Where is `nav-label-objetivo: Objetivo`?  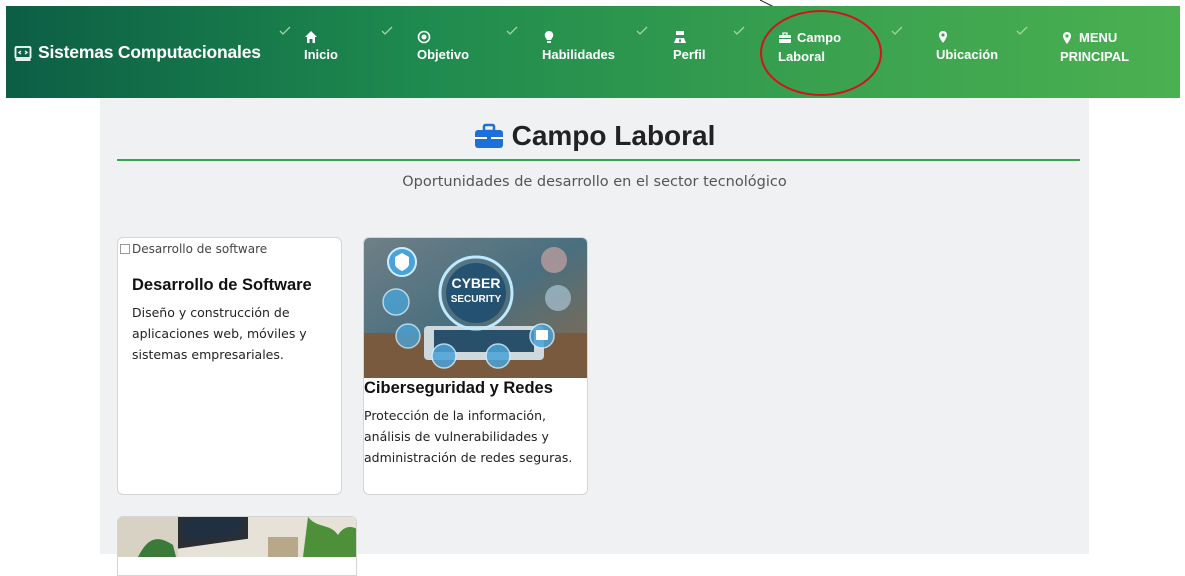
nav-label-objetivo: Objetivo is located at coordinates (443, 54).